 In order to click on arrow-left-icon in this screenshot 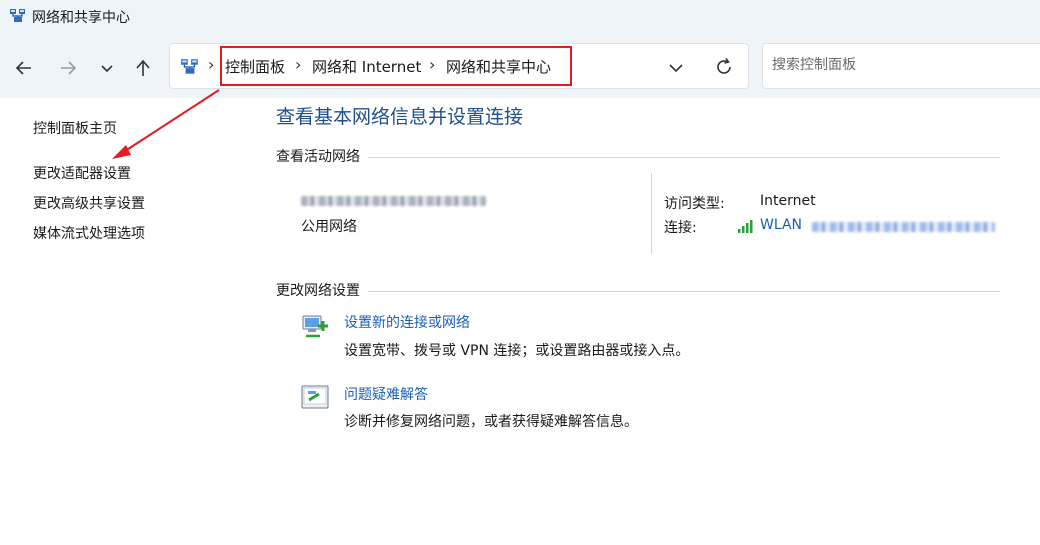, I will do `click(23, 68)`.